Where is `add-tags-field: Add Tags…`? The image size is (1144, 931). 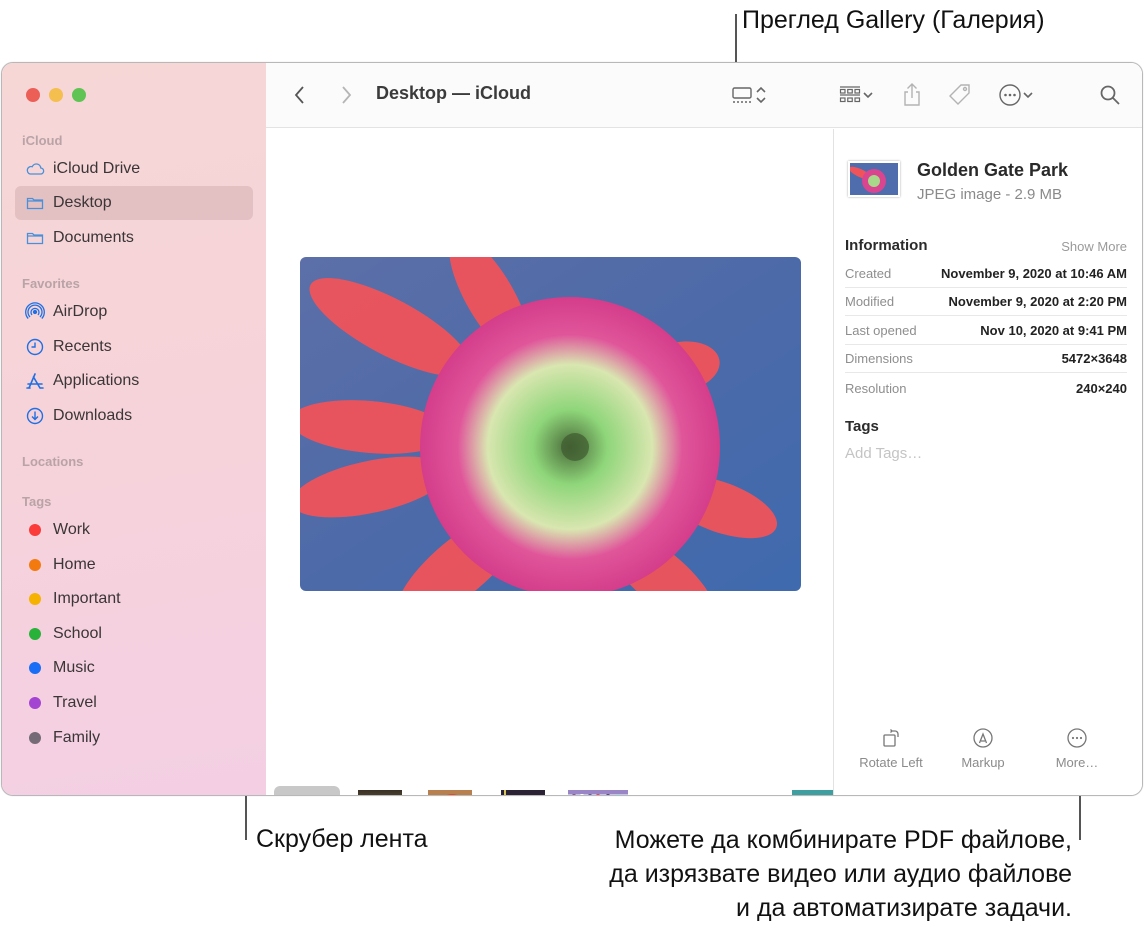 add-tags-field: Add Tags… is located at coordinates (883, 453).